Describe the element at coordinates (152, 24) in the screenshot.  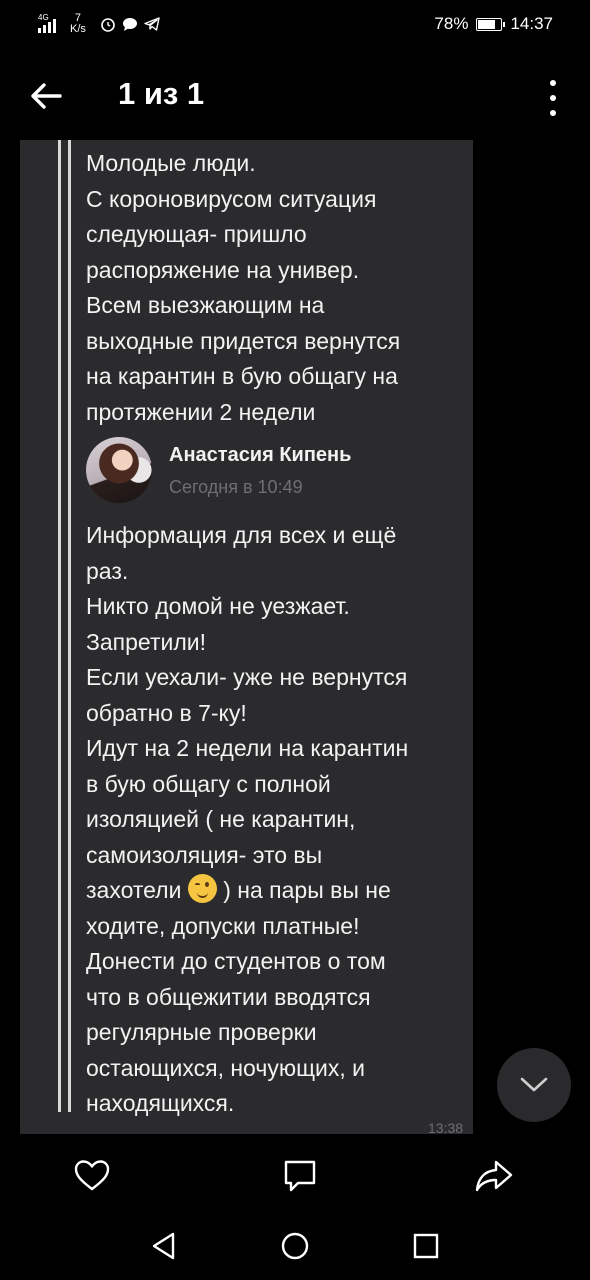
I see `telegram-icon` at that location.